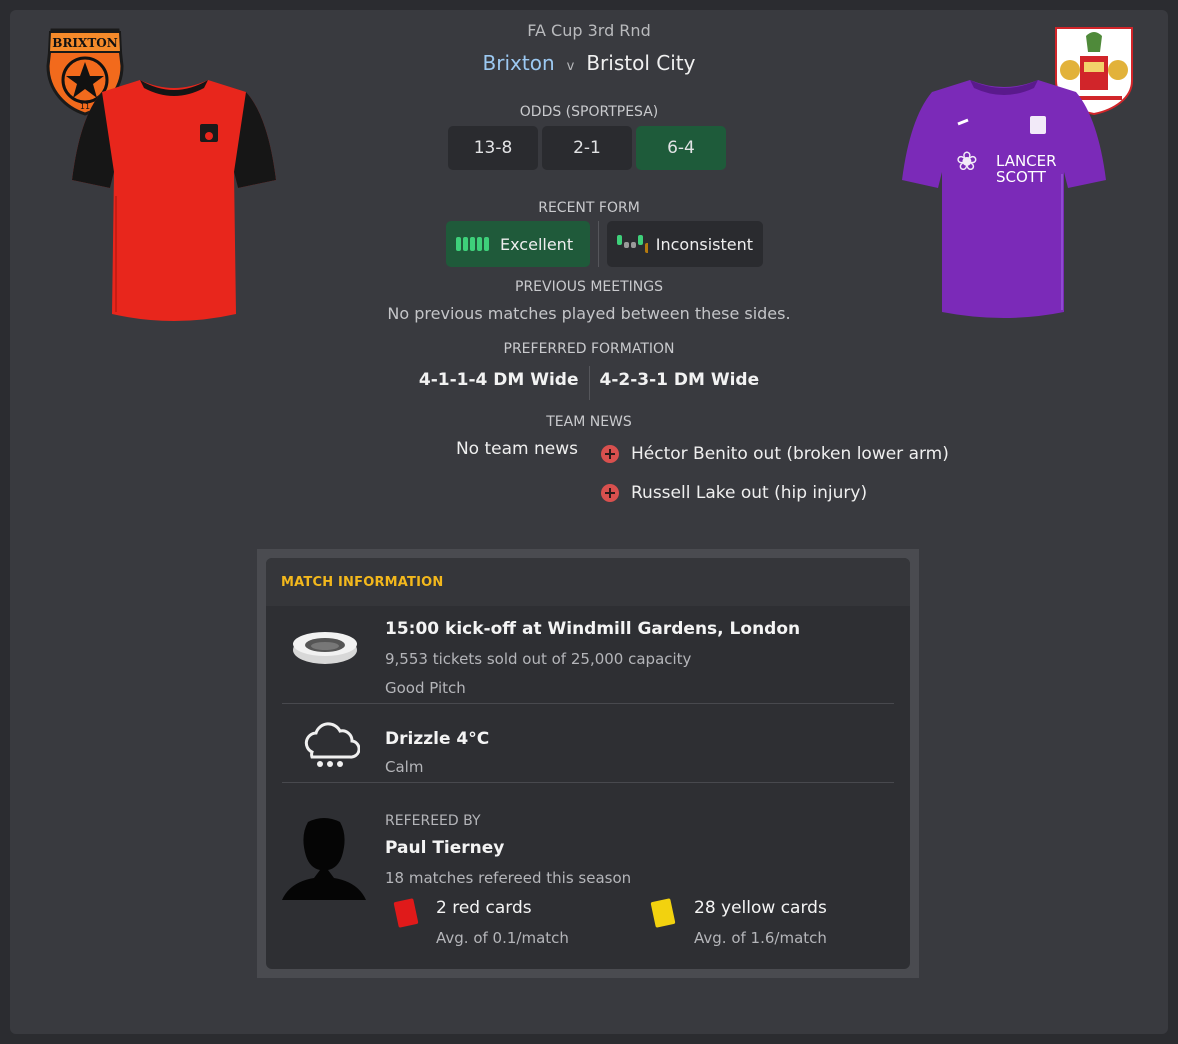 Image resolution: width=1178 pixels, height=1044 pixels. I want to click on away-formation: 4-2-3-1 DM Wide, so click(679, 380).